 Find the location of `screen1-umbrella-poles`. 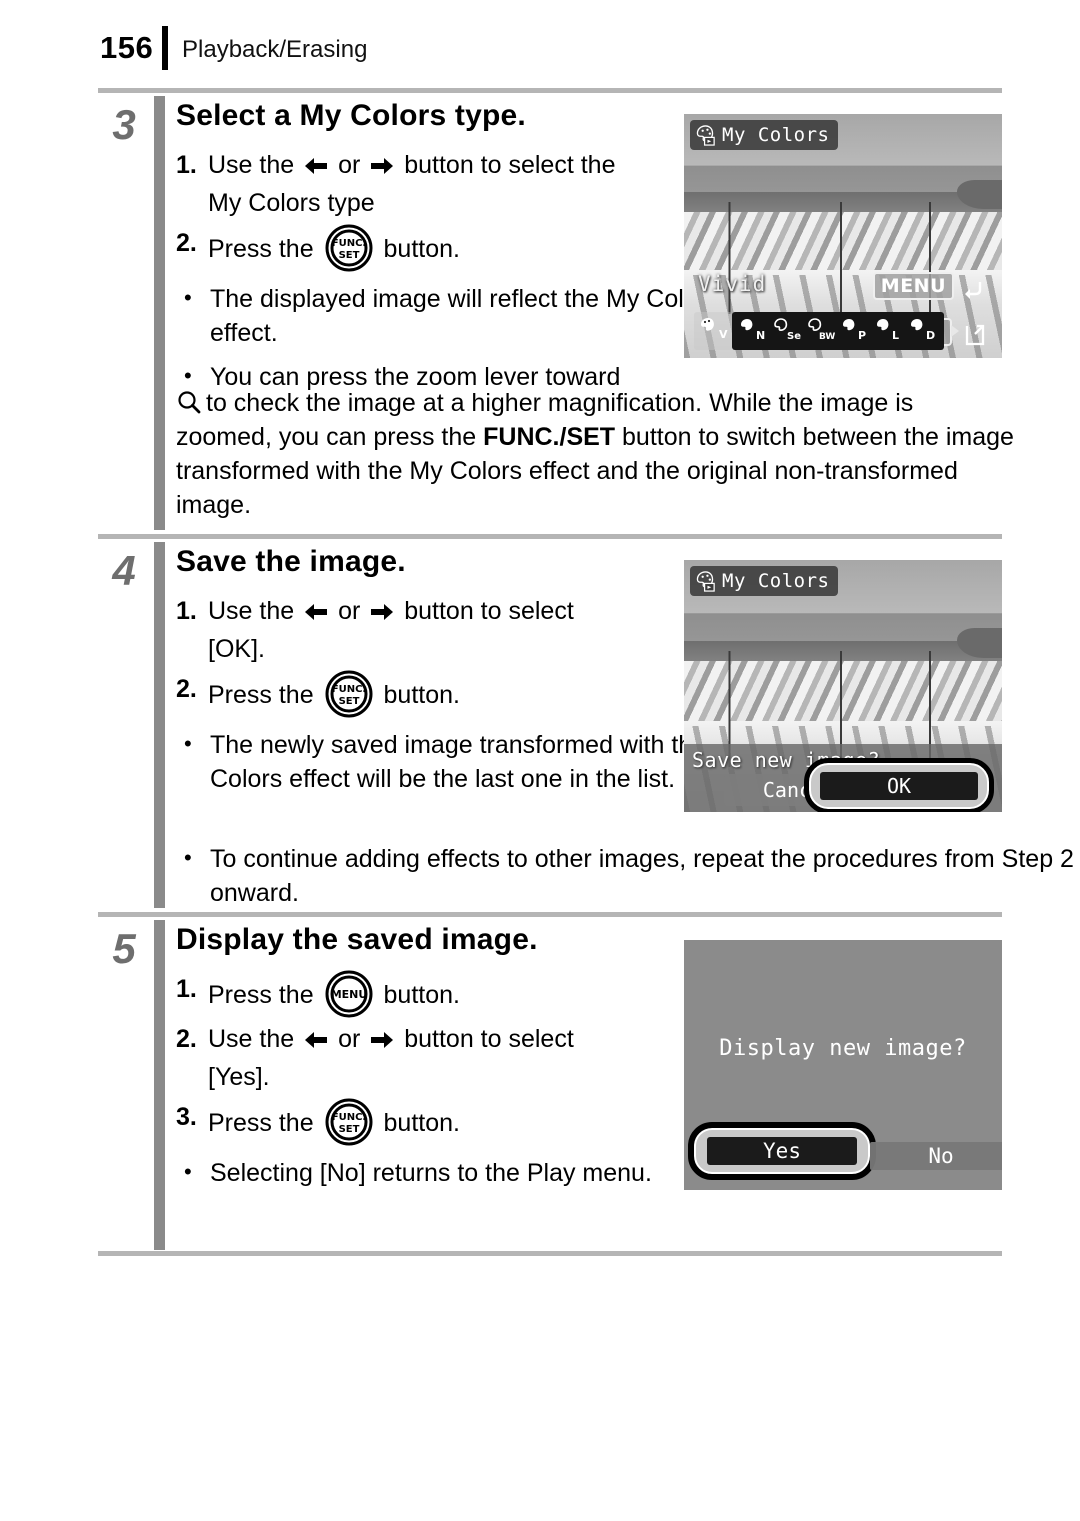

screen1-umbrella-poles is located at coordinates (843, 258).